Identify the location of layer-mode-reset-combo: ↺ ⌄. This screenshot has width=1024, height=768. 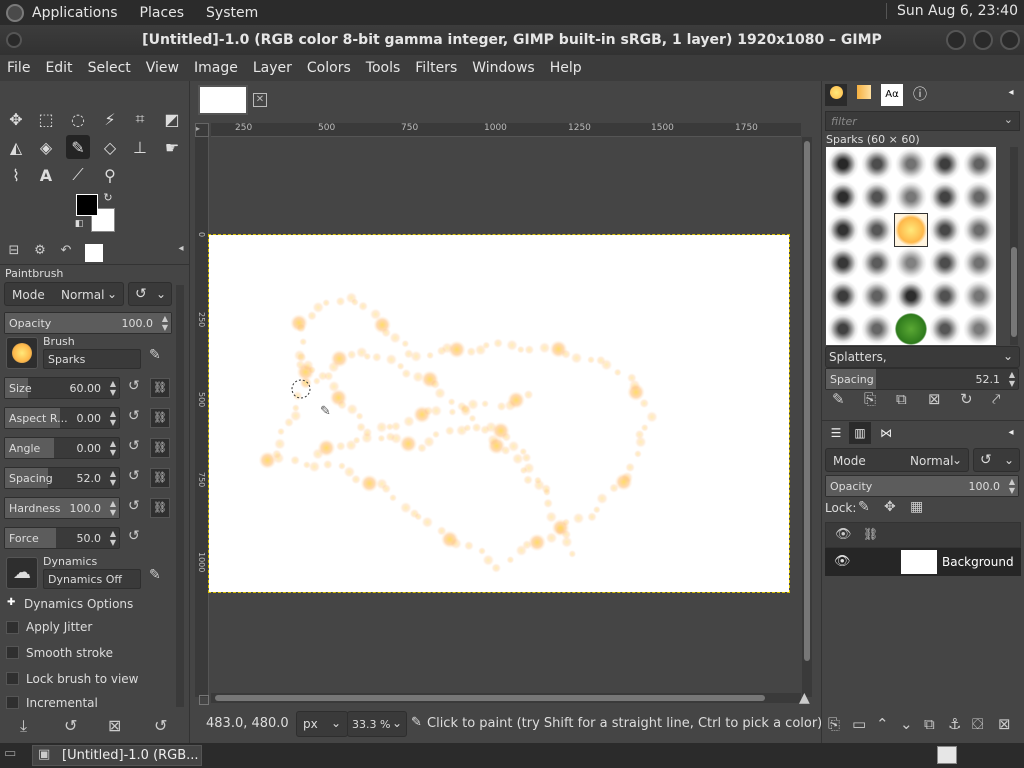
(996, 460).